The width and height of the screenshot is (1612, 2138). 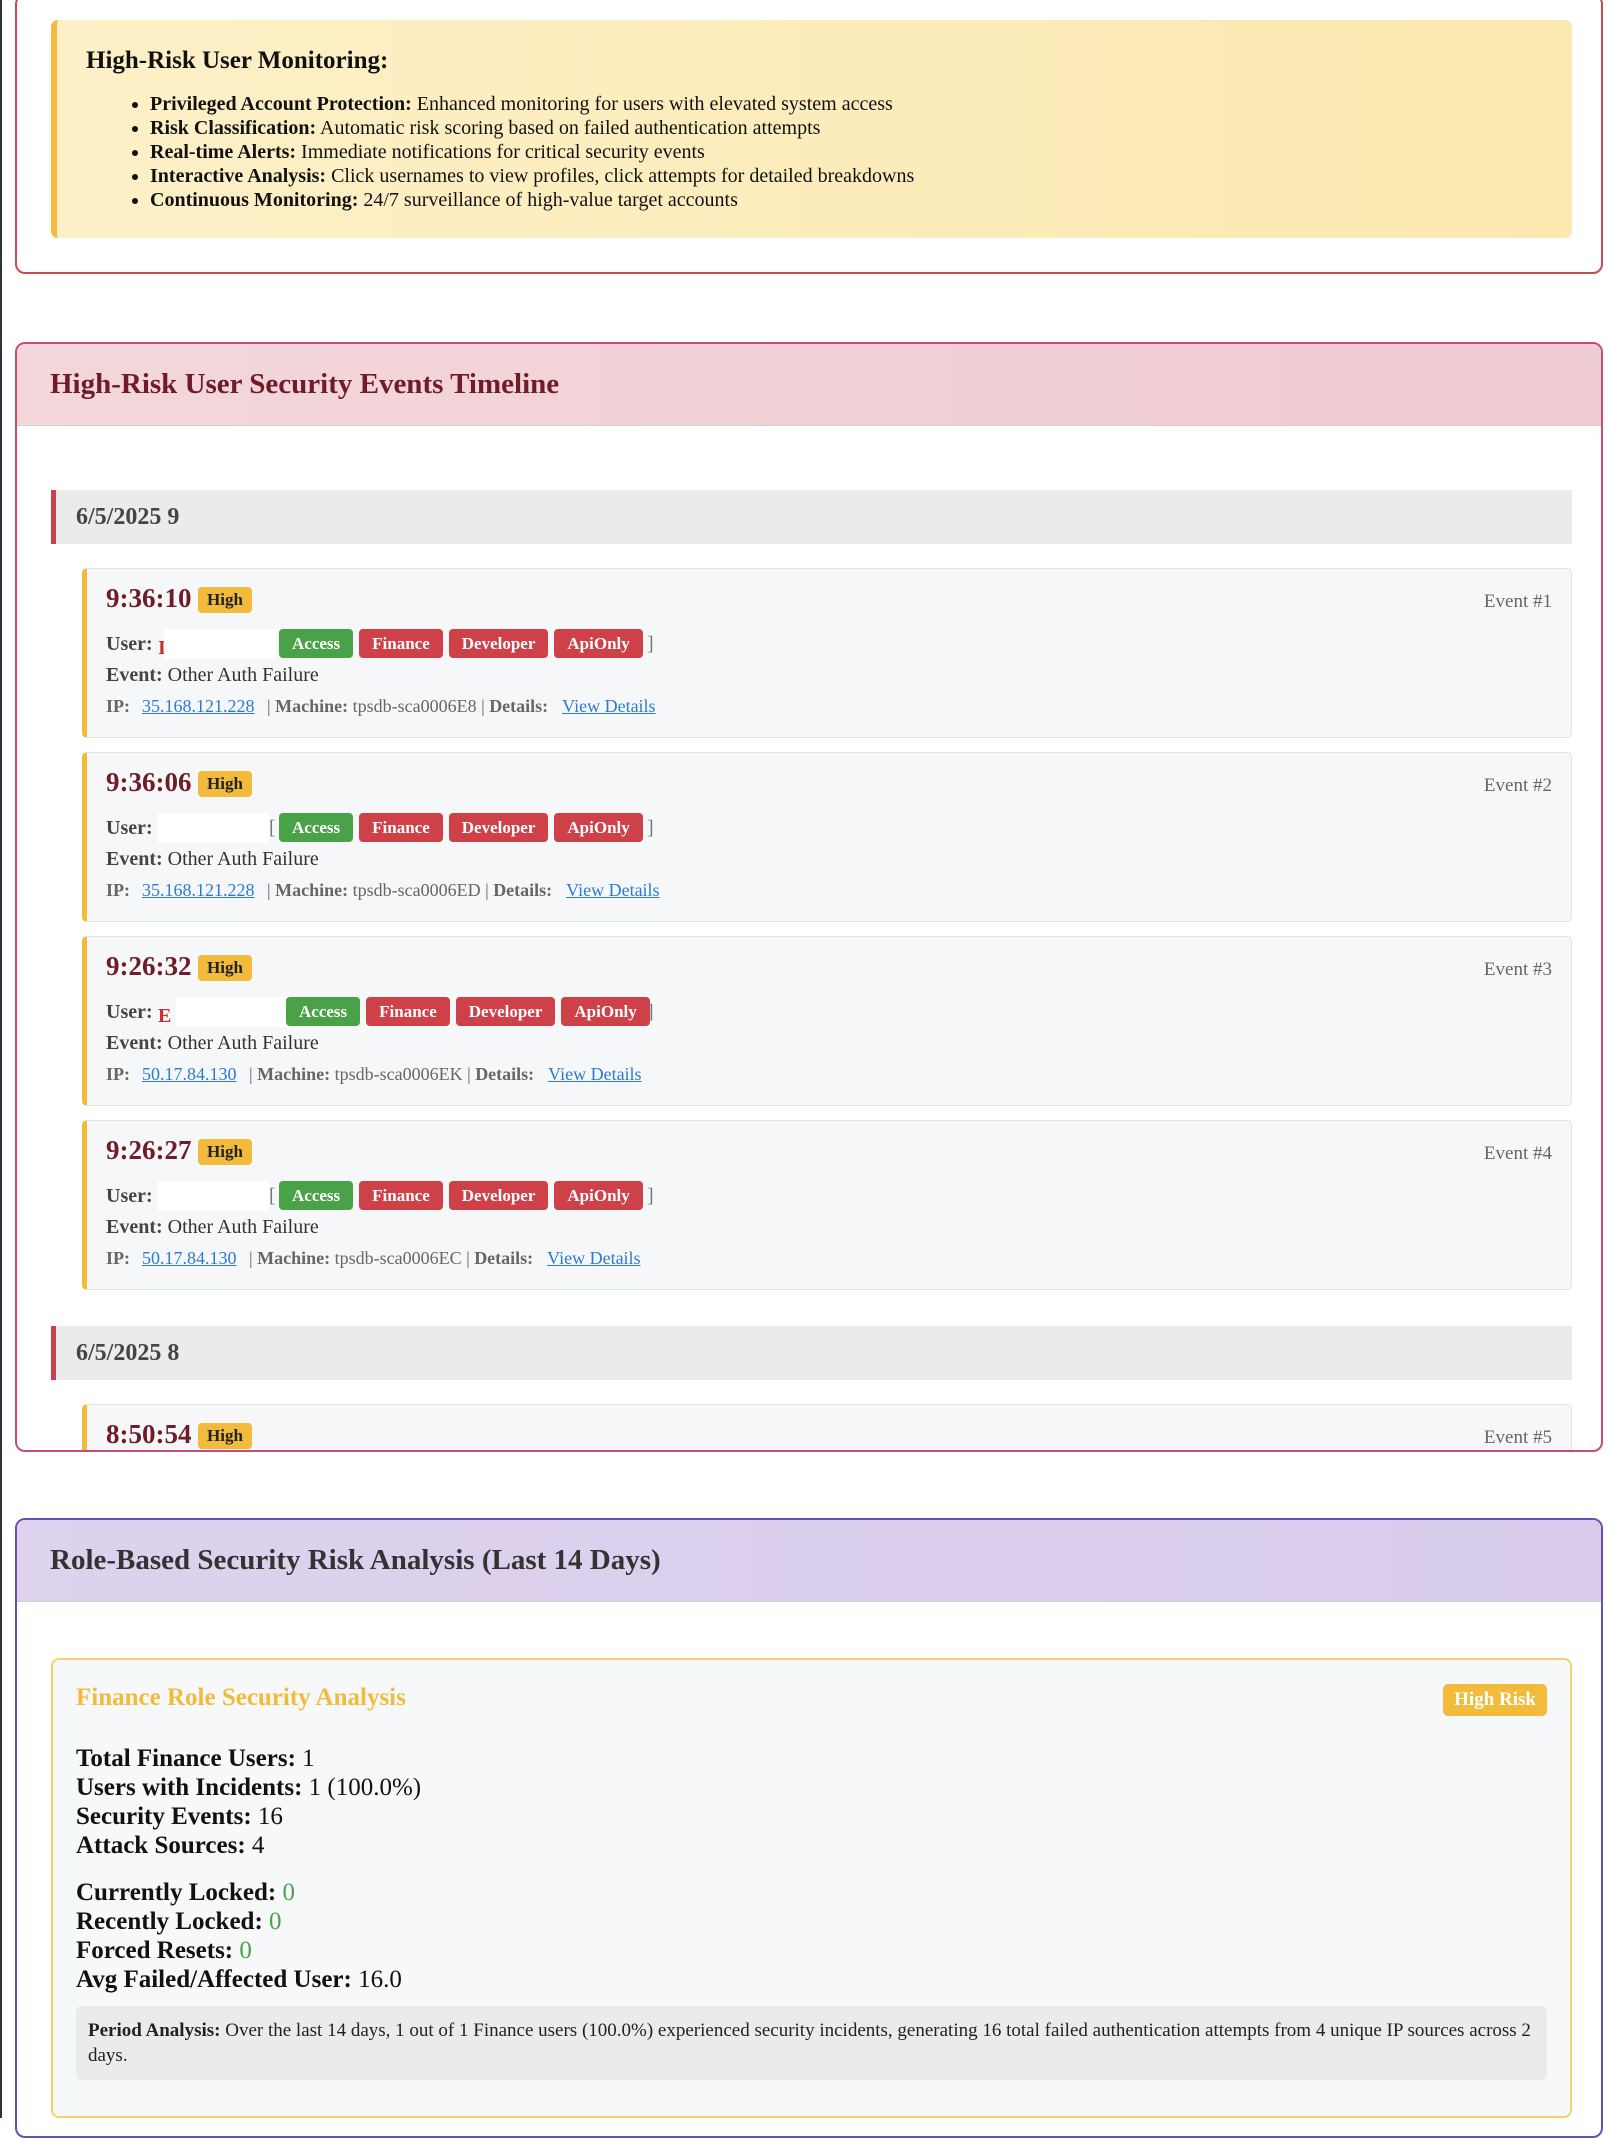 I want to click on item-label: Interactive Analysis:, so click(x=238, y=176).